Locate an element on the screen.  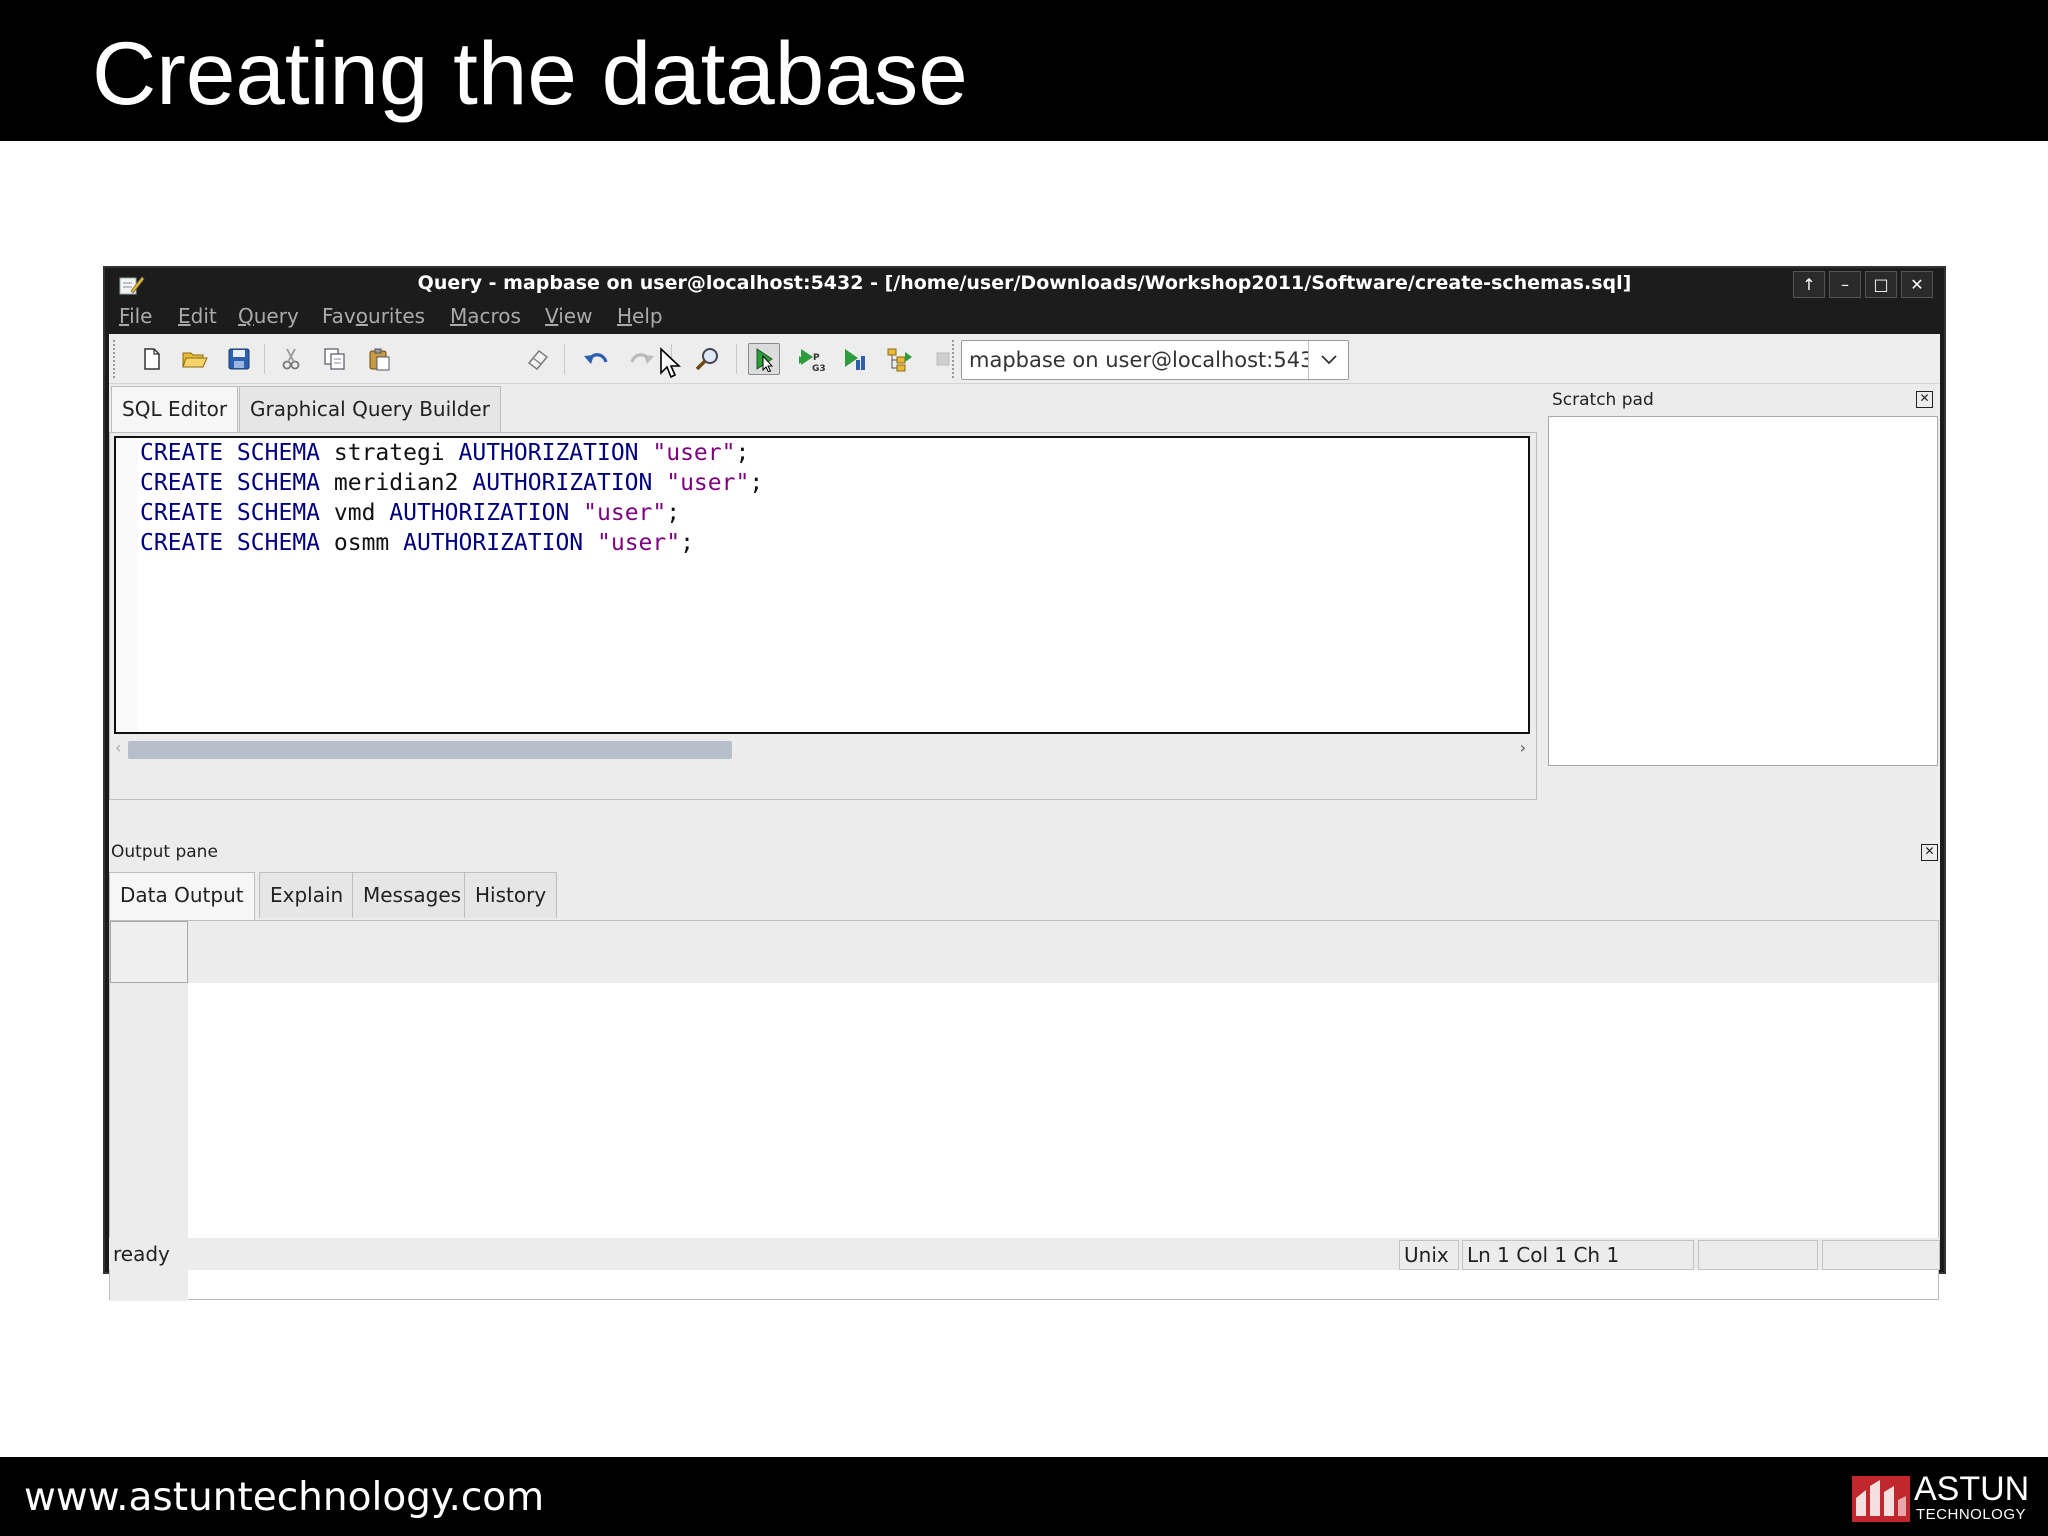
line-ending-status: Unix is located at coordinates (1429, 1255).